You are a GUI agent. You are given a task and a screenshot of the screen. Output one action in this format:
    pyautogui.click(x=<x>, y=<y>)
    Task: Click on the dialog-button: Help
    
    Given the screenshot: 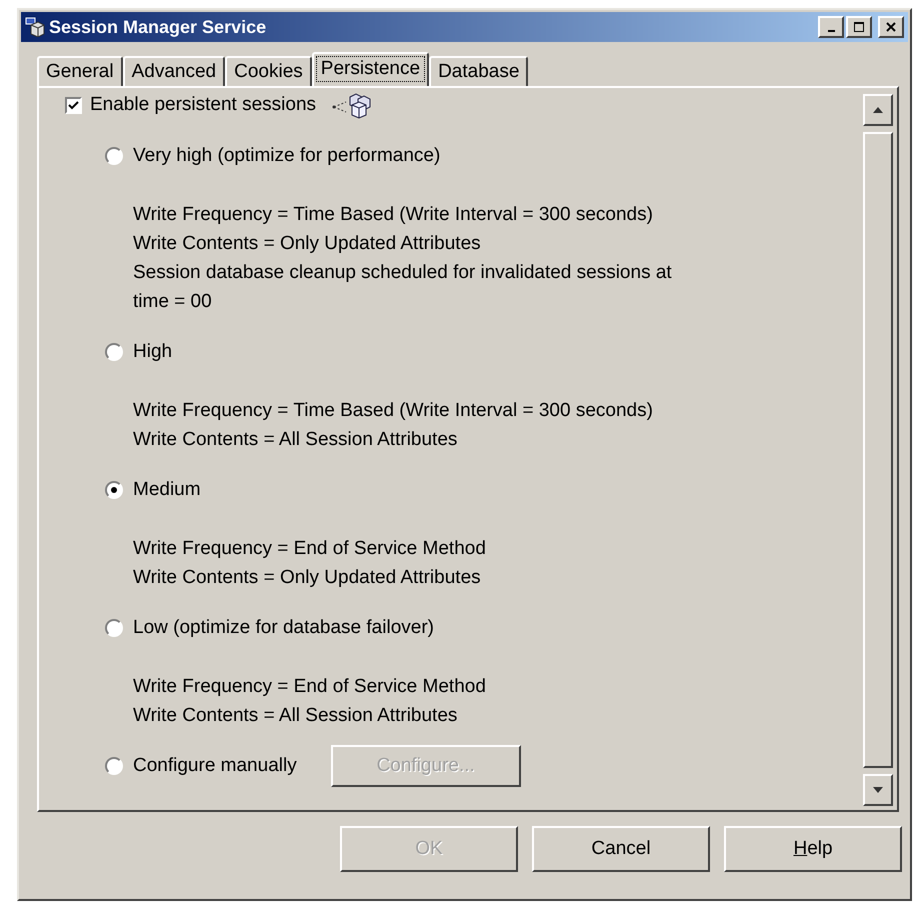 What is the action you would take?
    pyautogui.click(x=813, y=849)
    